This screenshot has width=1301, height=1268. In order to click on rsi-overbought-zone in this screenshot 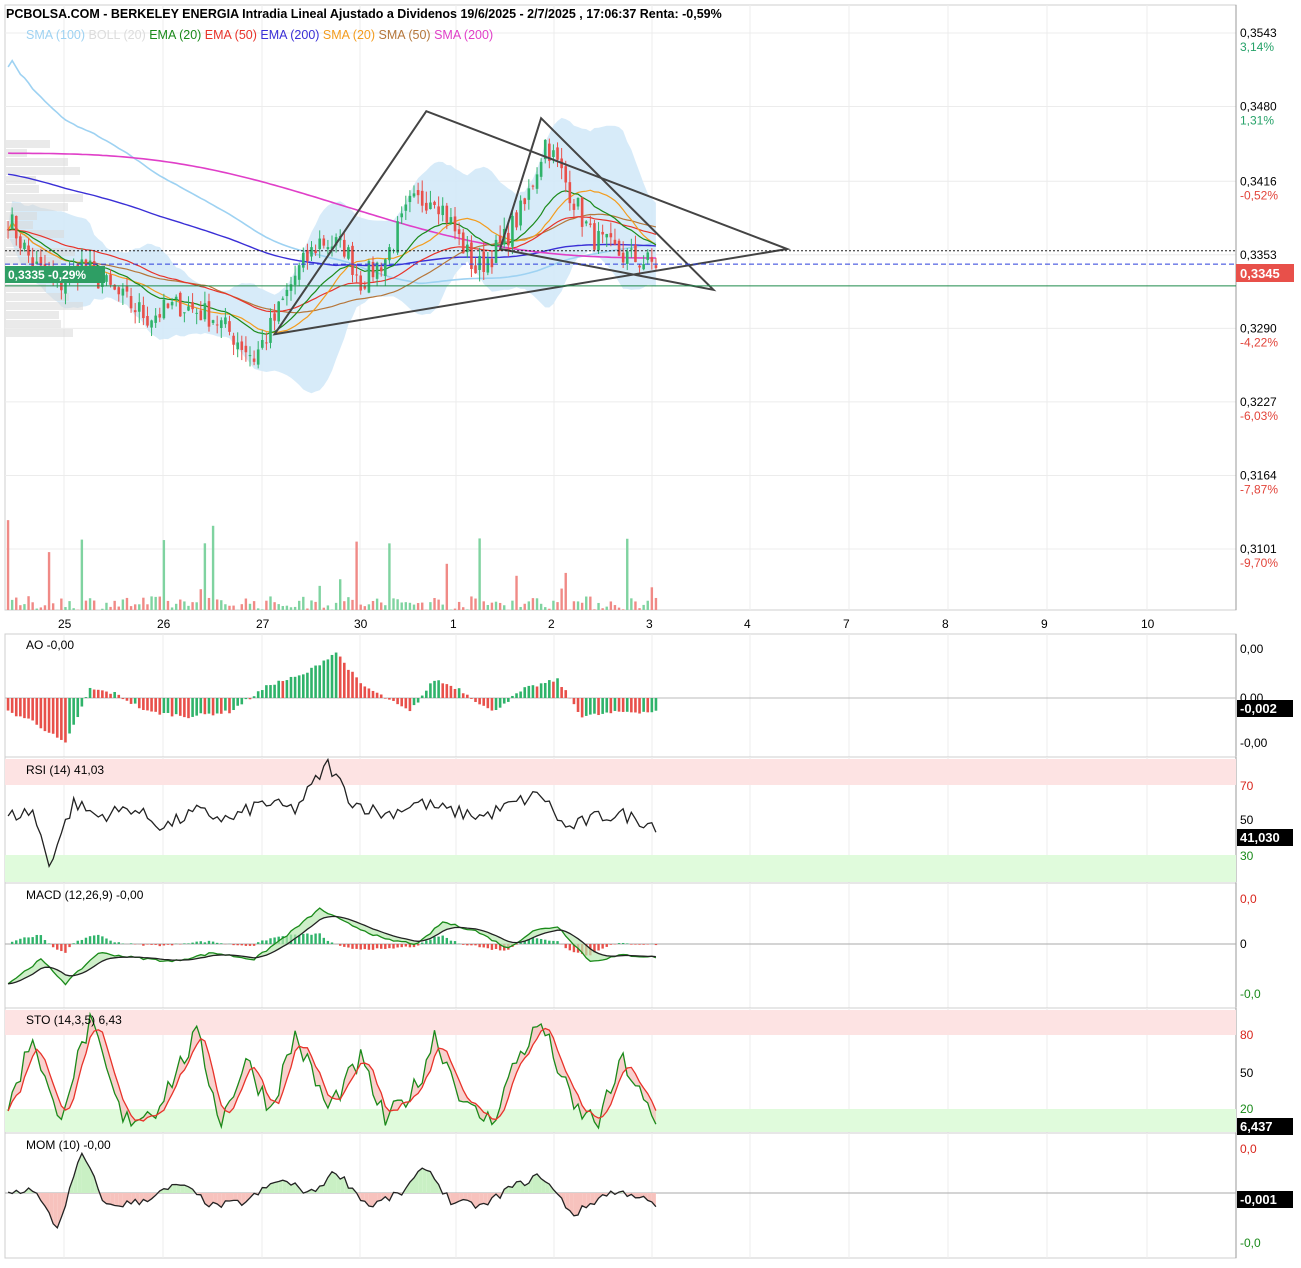, I will do `click(620, 772)`.